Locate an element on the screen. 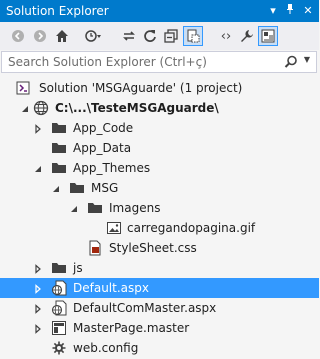 The image size is (320, 359). tree-item-solution: Solution 'MSGAguarde' (1 project) is located at coordinates (159, 88).